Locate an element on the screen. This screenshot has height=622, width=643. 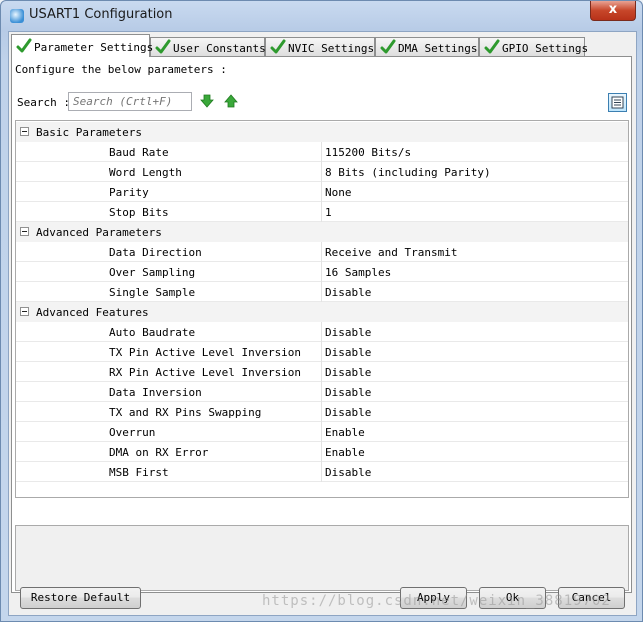
parameter-row: MSB First Disable is located at coordinates (322, 472).